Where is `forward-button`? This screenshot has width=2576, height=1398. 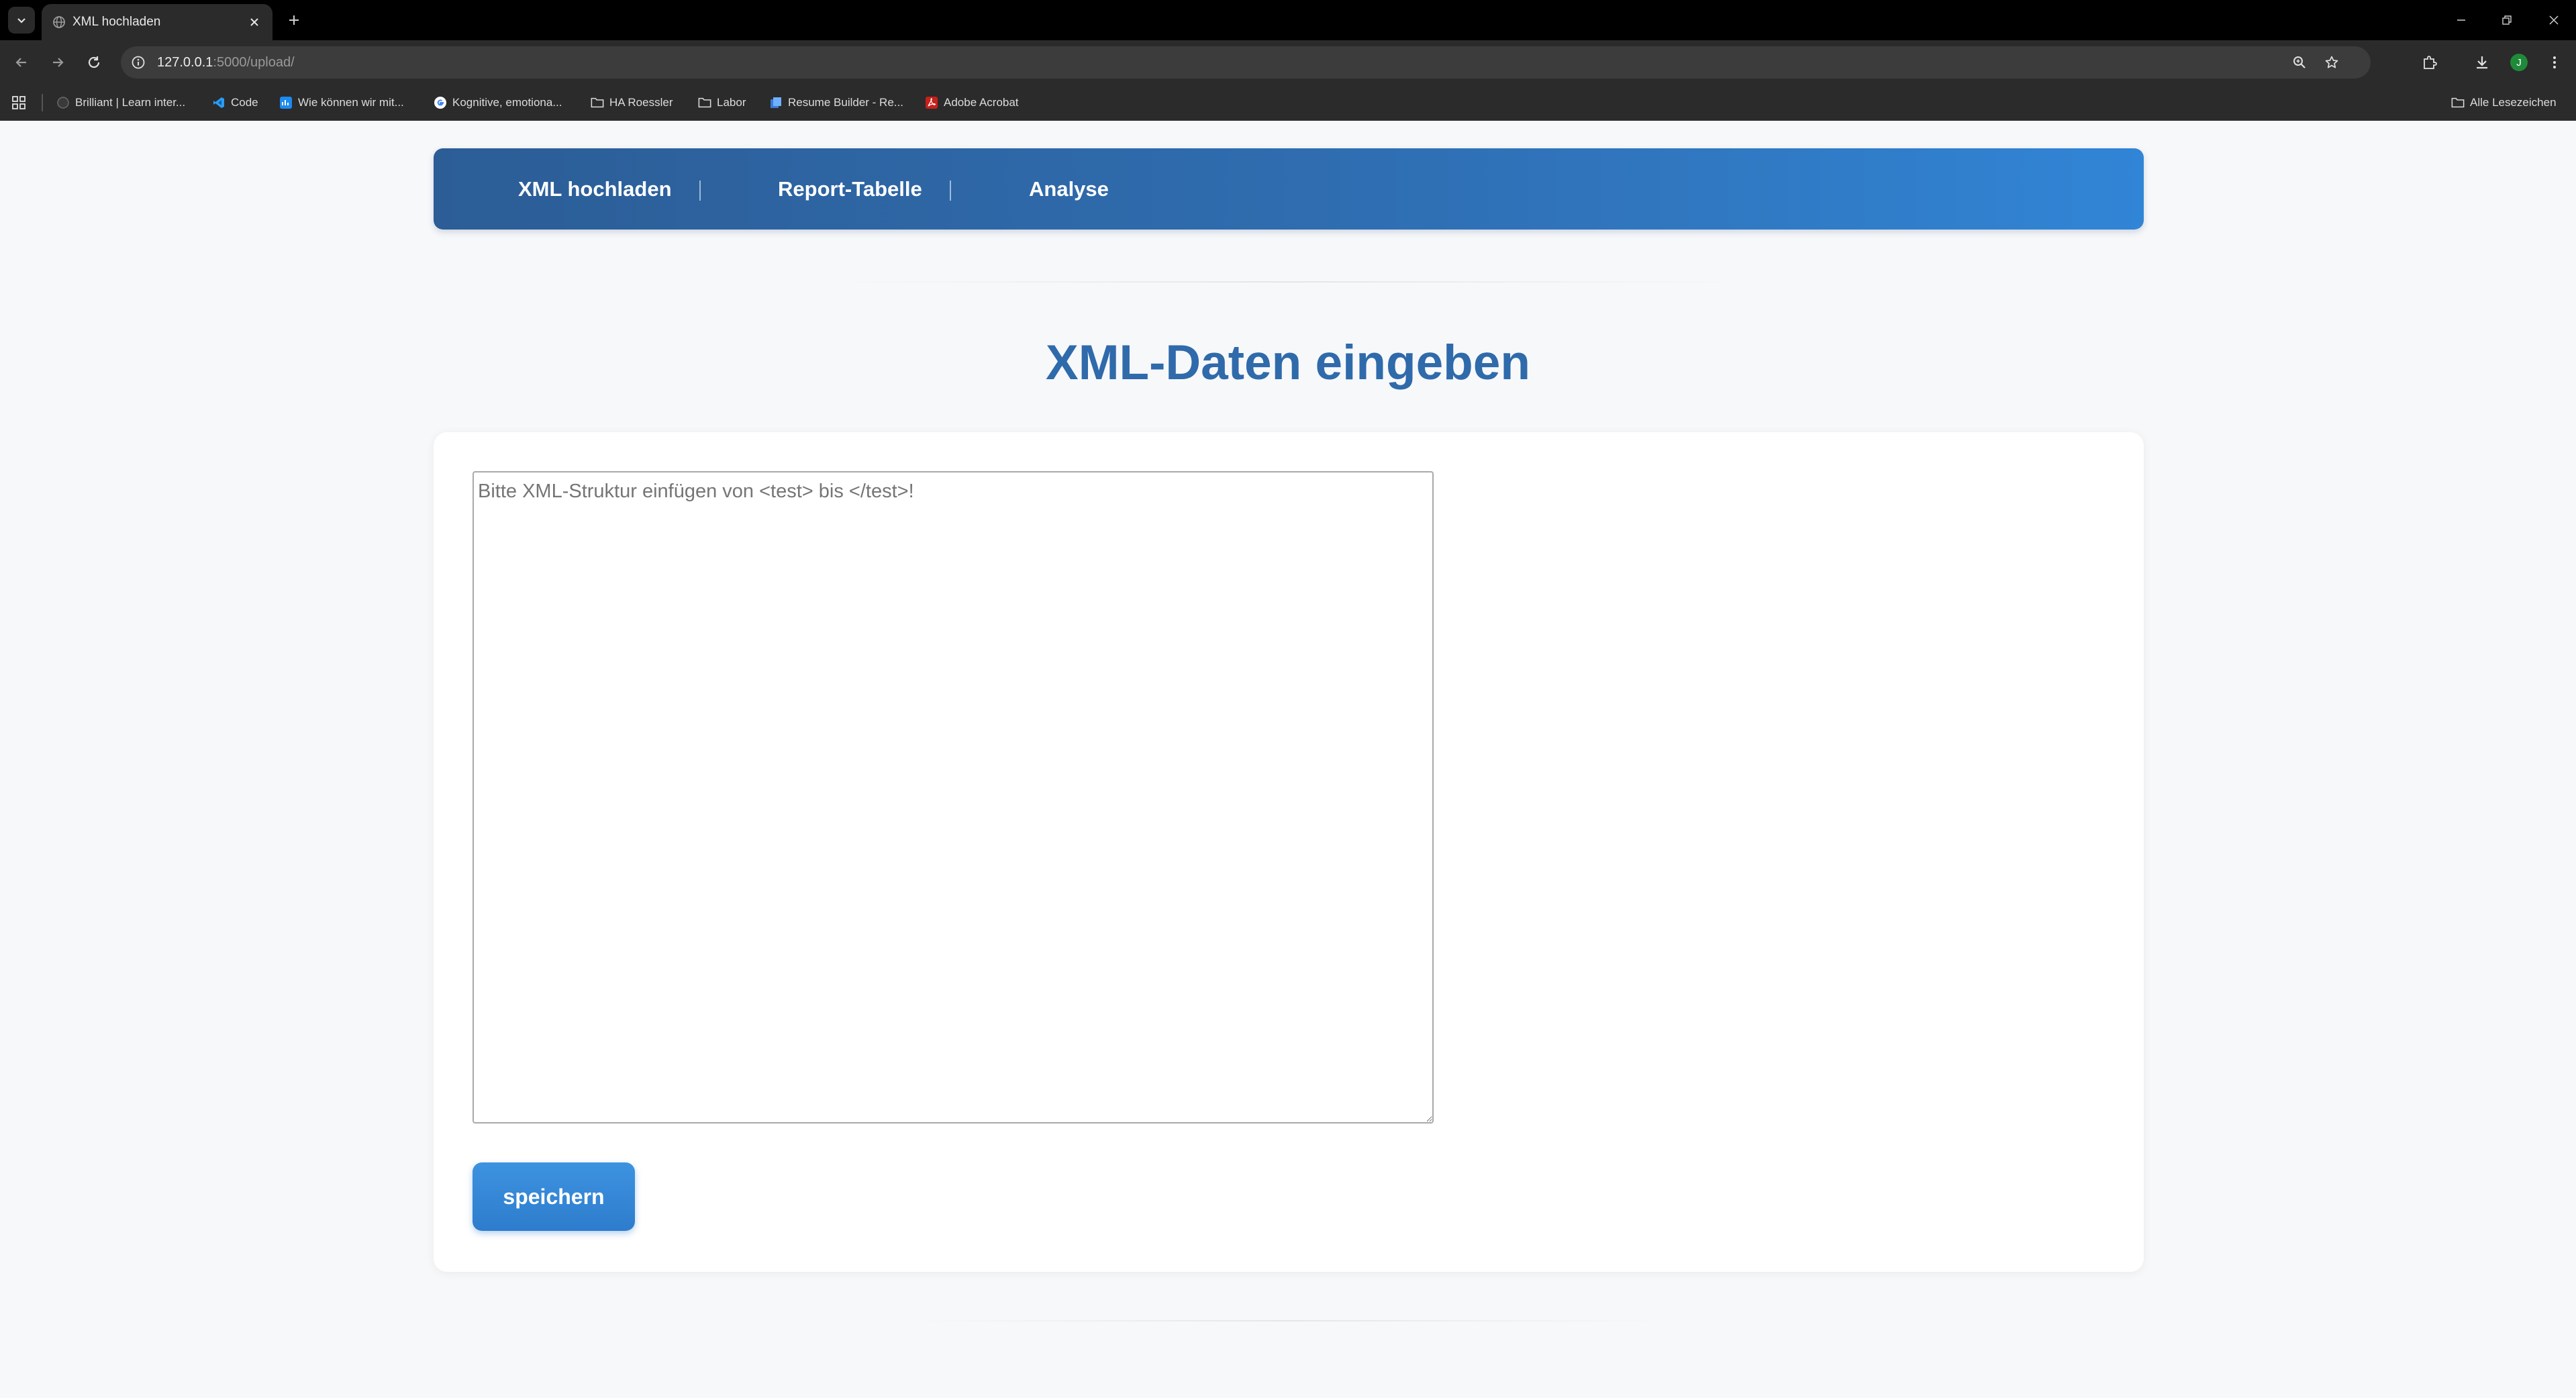
forward-button is located at coordinates (57, 63).